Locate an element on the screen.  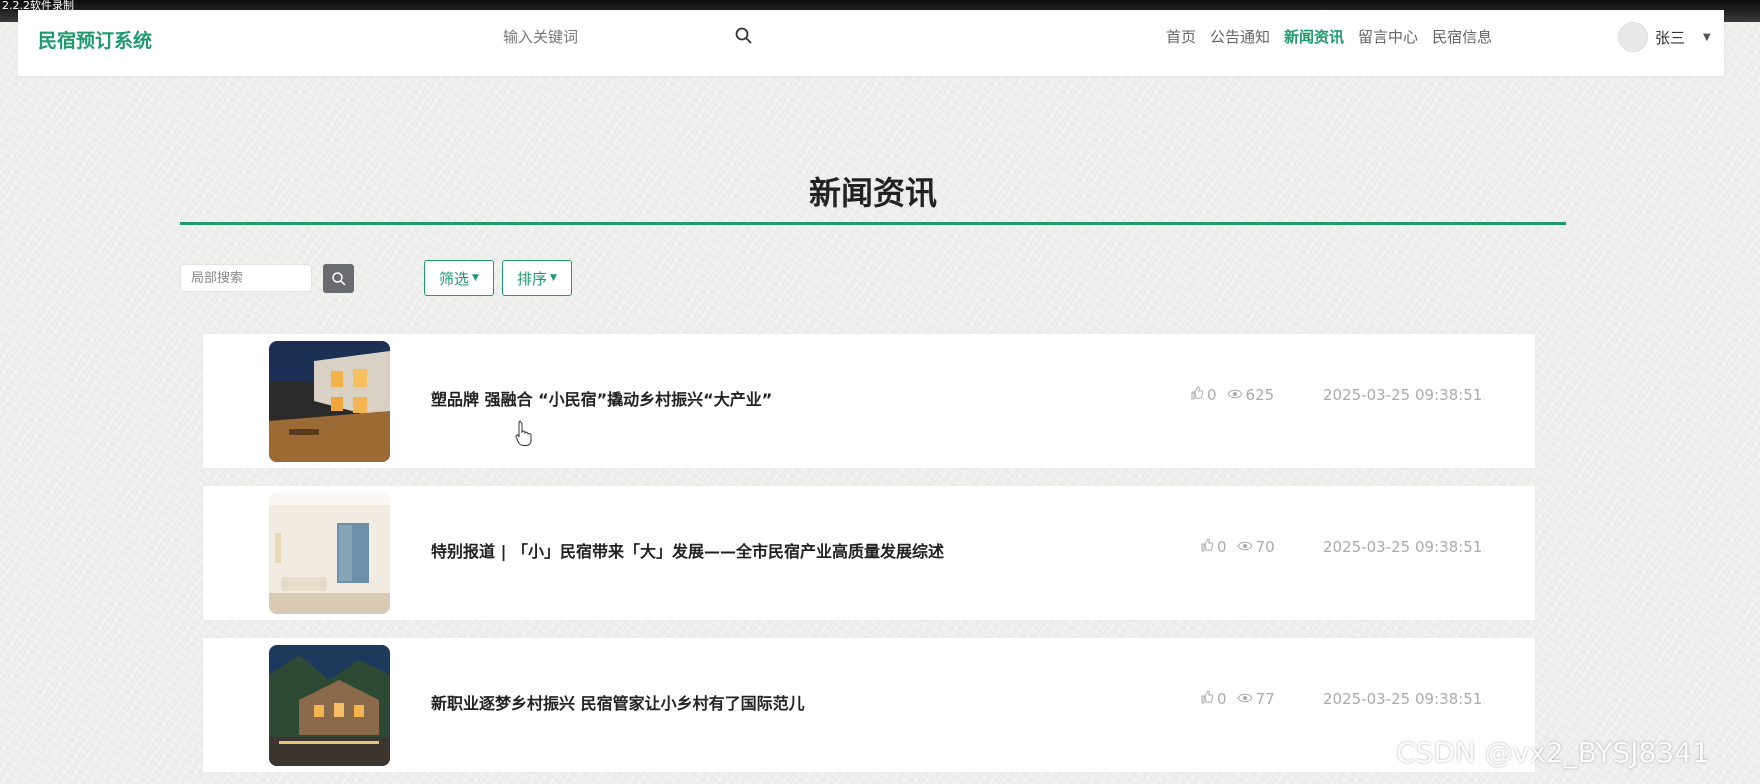
local-search-button is located at coordinates (338, 278).